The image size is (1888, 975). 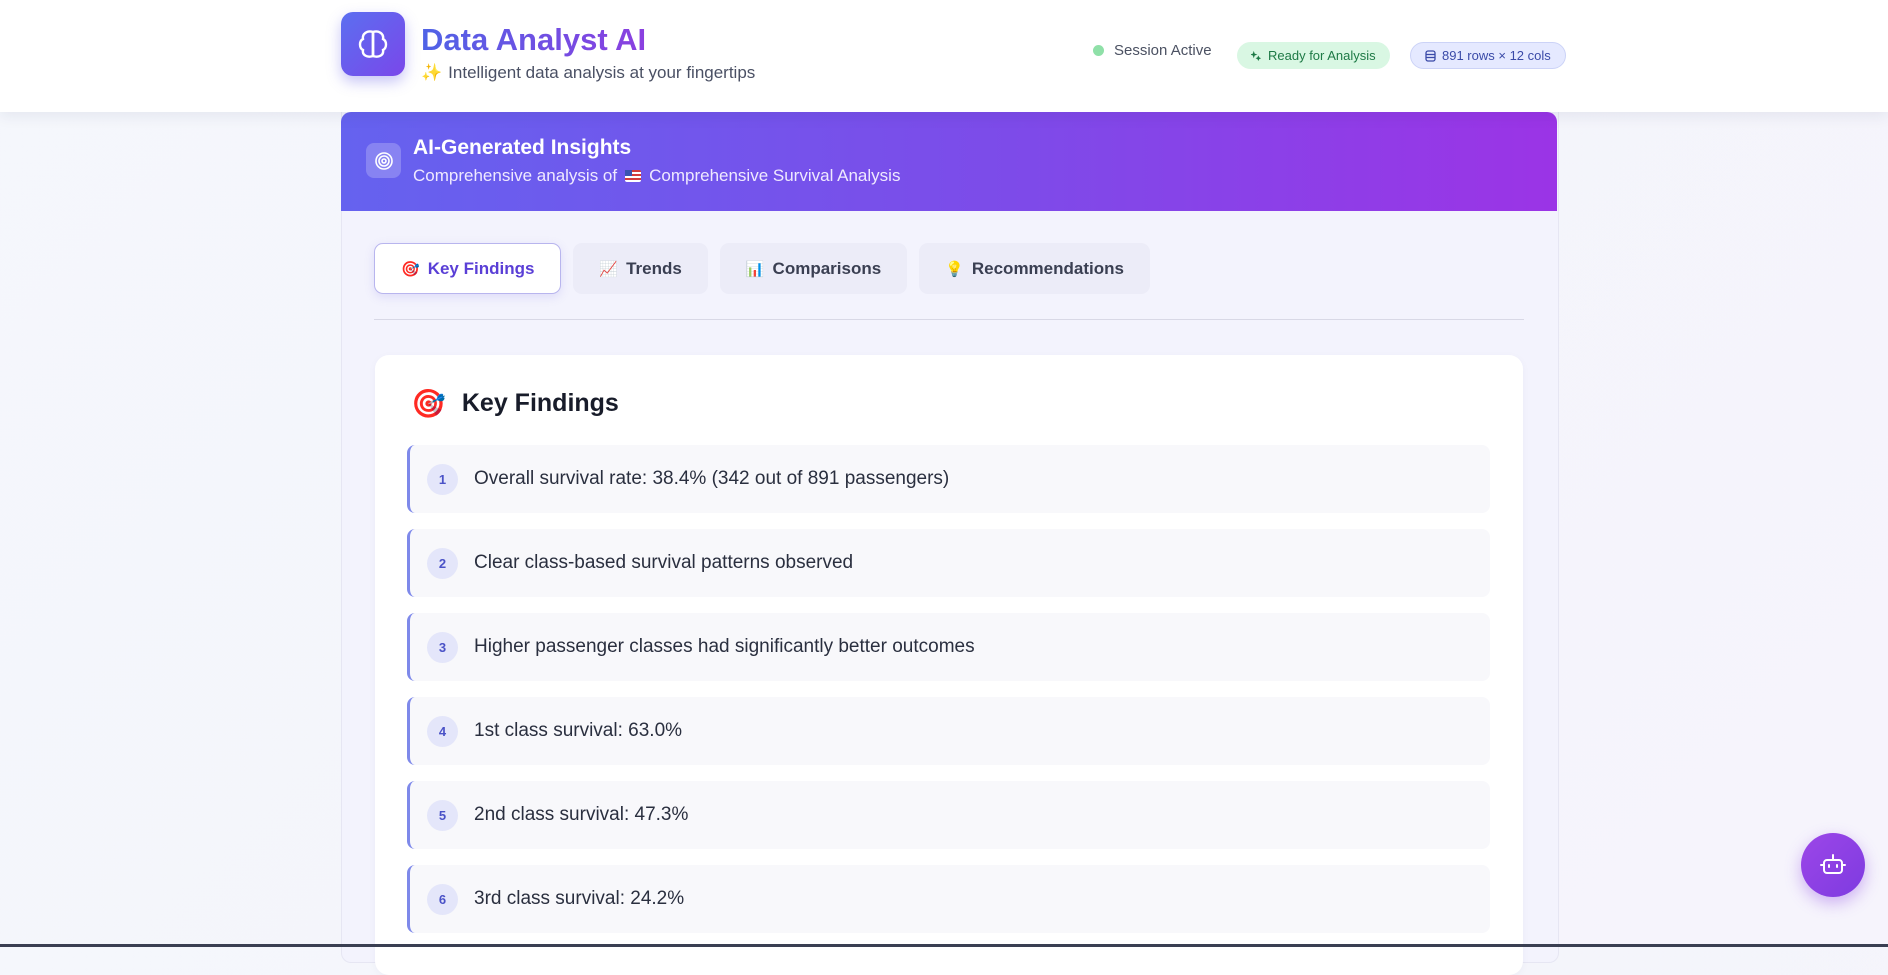 What do you see at coordinates (522, 147) in the screenshot?
I see `banner-title: AI-Generated Insights` at bounding box center [522, 147].